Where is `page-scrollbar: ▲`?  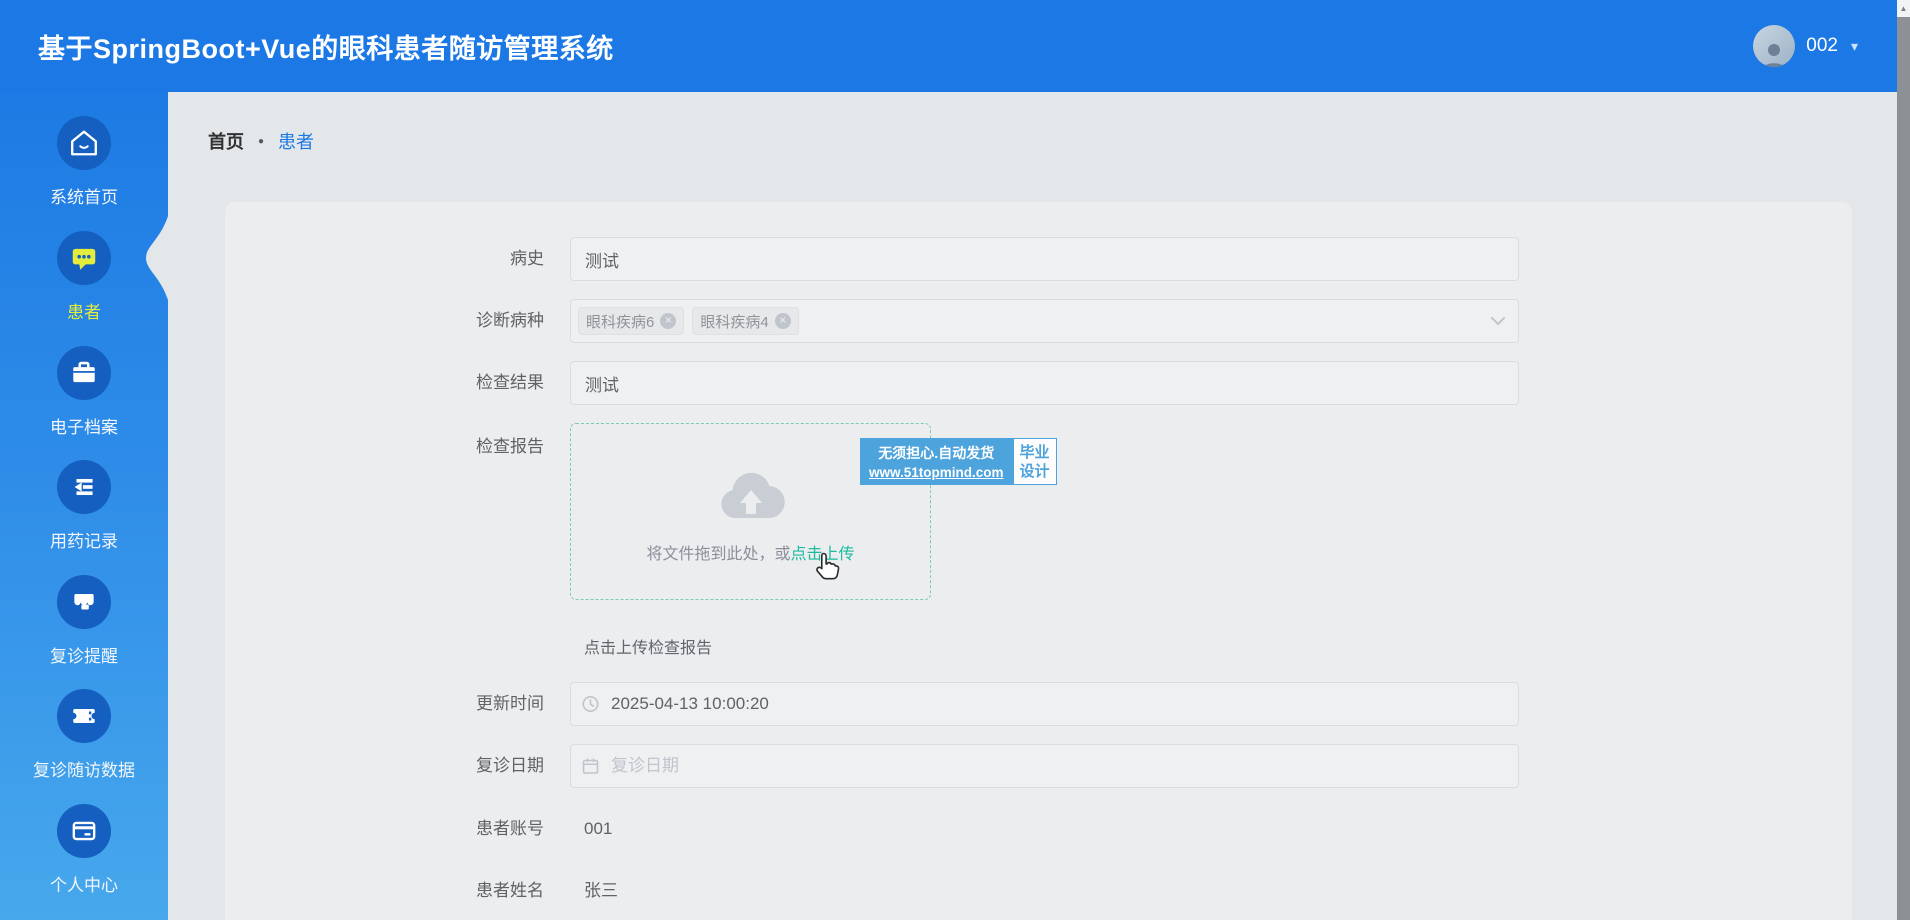 page-scrollbar: ▲ is located at coordinates (1903, 460).